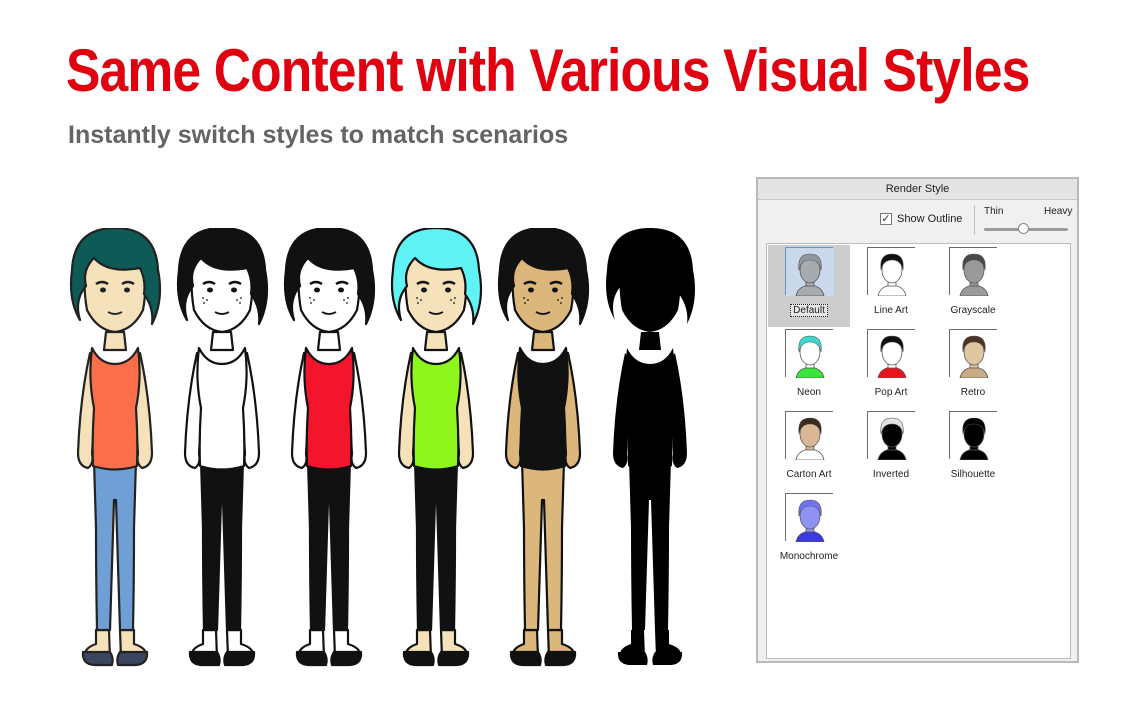  I want to click on style-option-default: Default, so click(809, 286).